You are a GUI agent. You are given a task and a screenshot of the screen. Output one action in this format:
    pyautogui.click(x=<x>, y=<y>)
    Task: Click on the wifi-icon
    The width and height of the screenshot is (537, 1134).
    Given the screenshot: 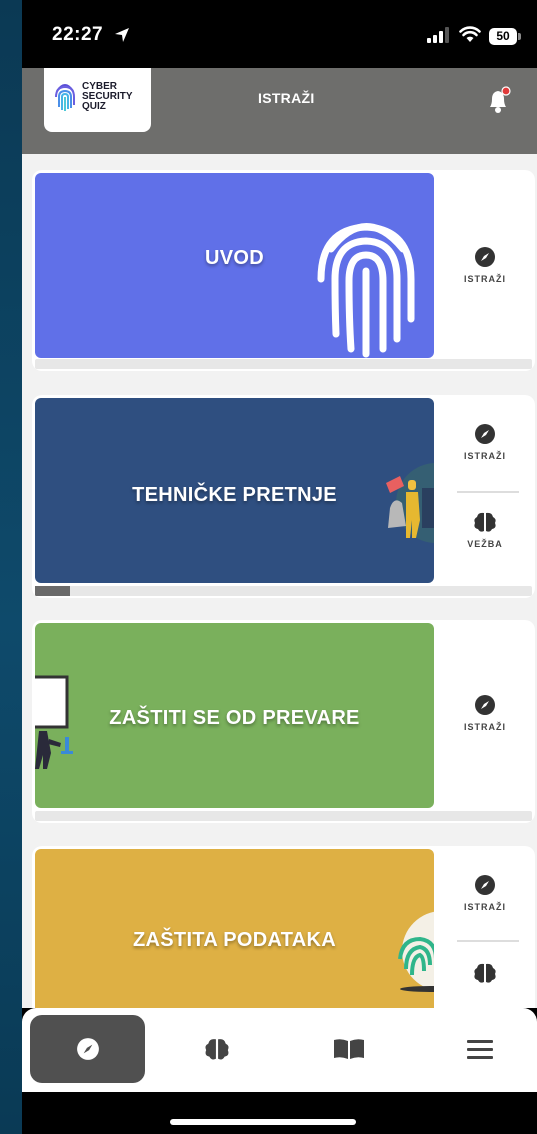 What is the action you would take?
    pyautogui.click(x=470, y=34)
    